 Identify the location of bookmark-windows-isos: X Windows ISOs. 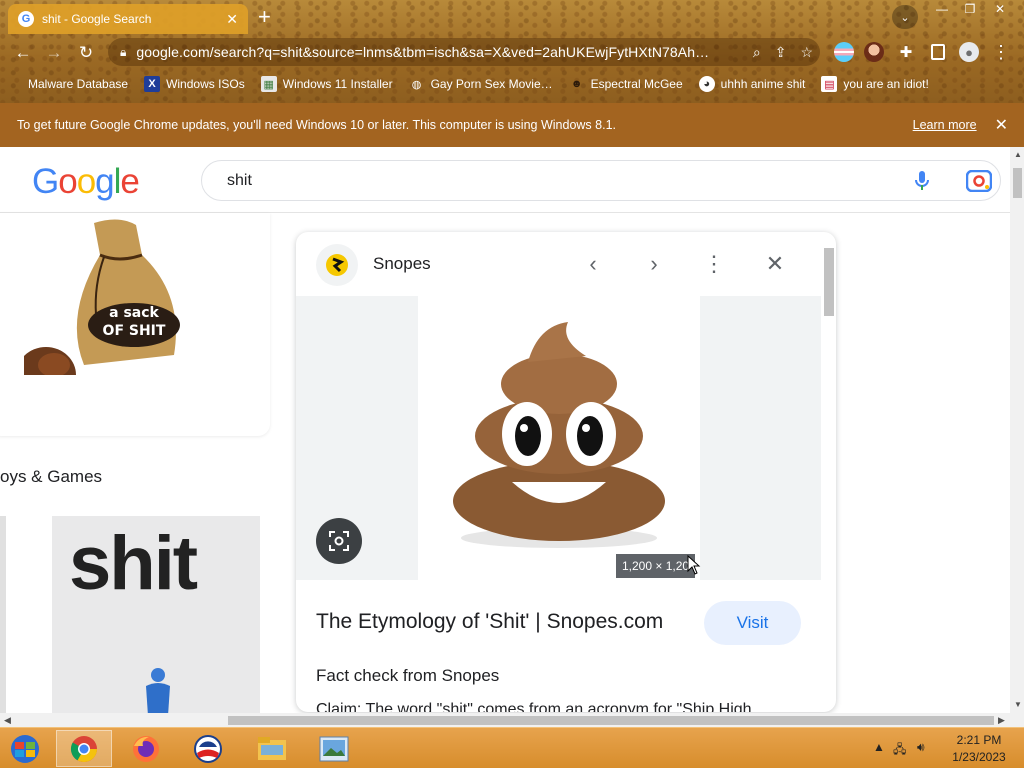
(194, 84).